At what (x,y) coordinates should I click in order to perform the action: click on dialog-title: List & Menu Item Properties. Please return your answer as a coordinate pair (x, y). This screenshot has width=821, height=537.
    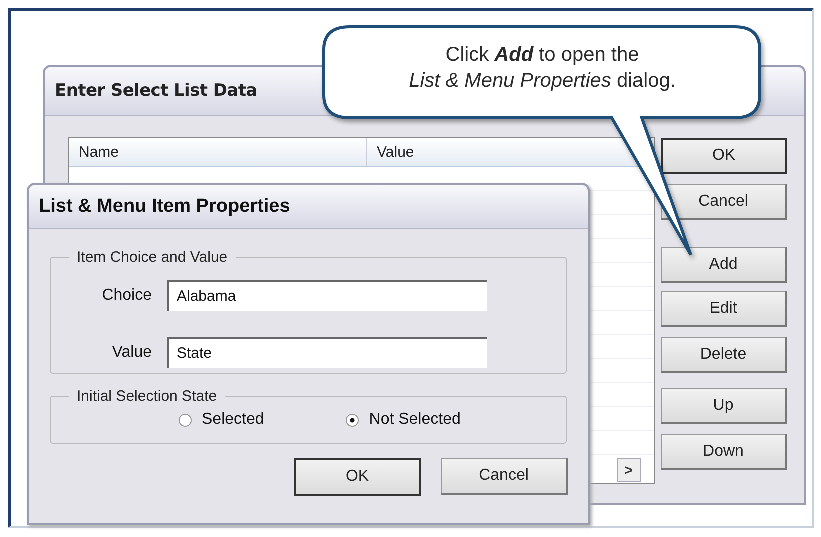
    Looking at the image, I should click on (164, 207).